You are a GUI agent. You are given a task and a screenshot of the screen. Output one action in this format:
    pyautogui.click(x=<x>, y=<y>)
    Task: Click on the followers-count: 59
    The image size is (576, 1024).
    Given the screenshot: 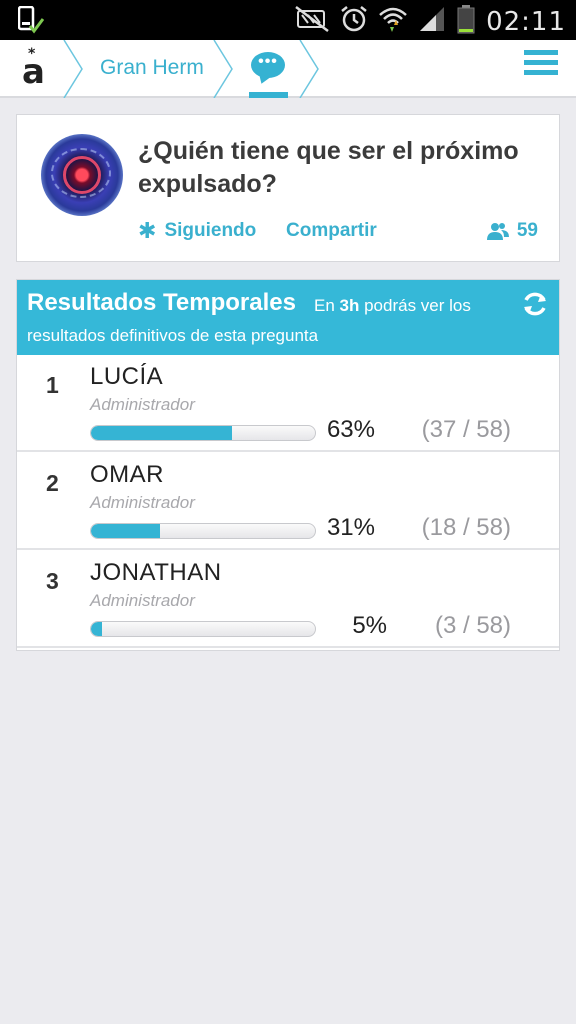 What is the action you would take?
    pyautogui.click(x=512, y=231)
    